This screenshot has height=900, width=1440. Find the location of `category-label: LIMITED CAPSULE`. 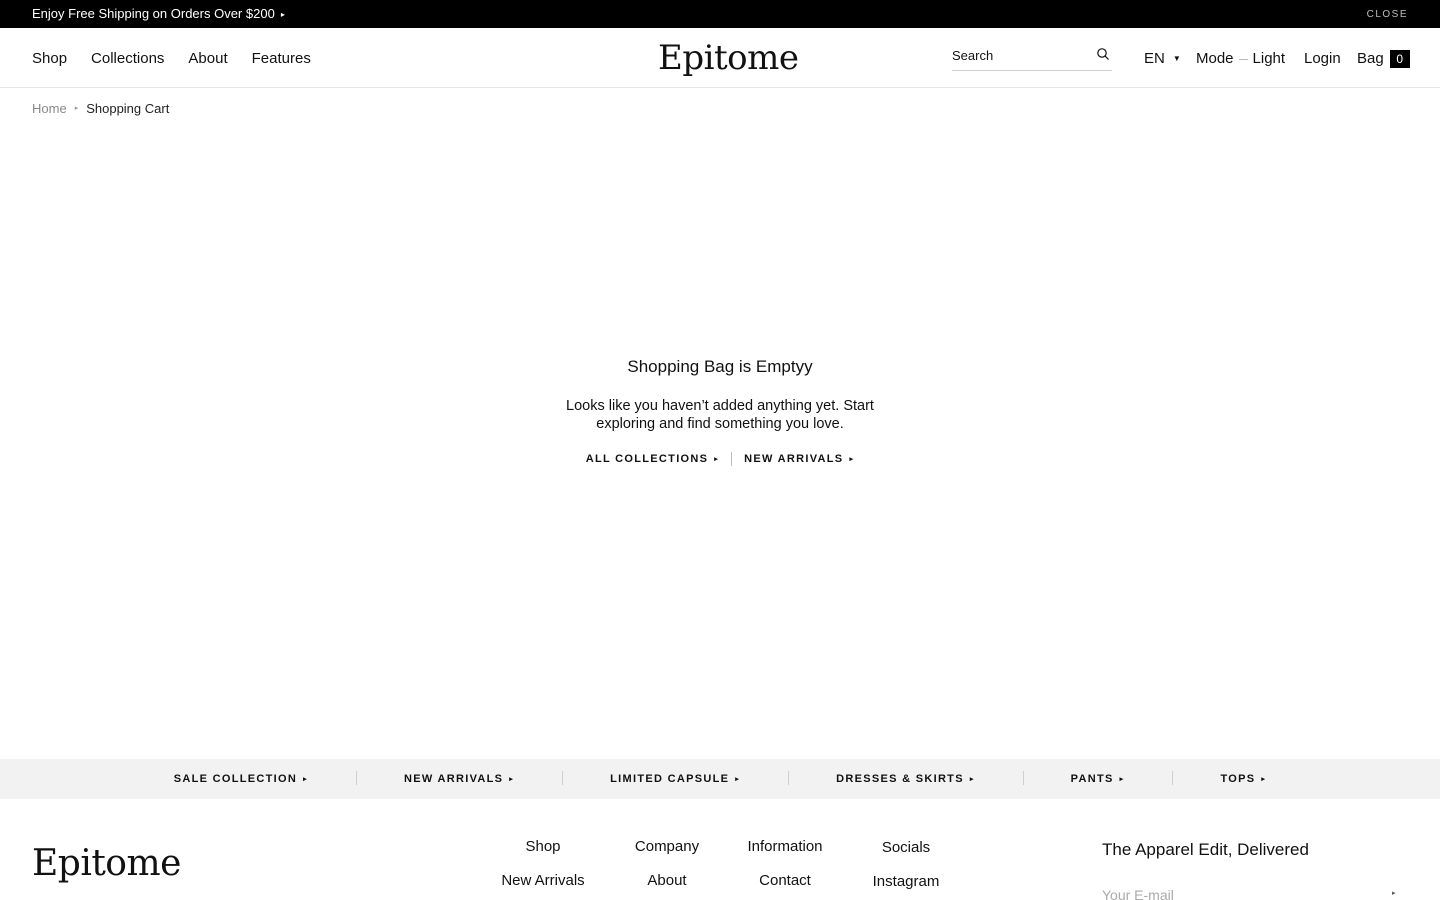

category-label: LIMITED CAPSULE is located at coordinates (670, 779).